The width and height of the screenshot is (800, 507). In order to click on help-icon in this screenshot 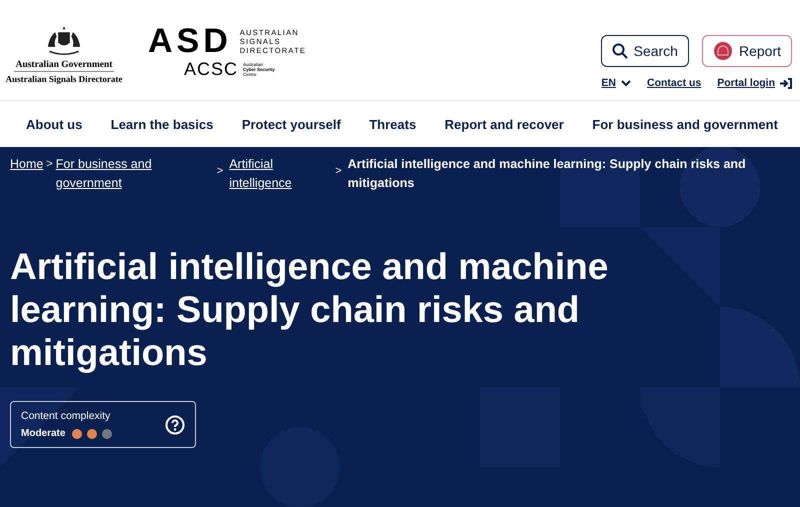, I will do `click(175, 424)`.